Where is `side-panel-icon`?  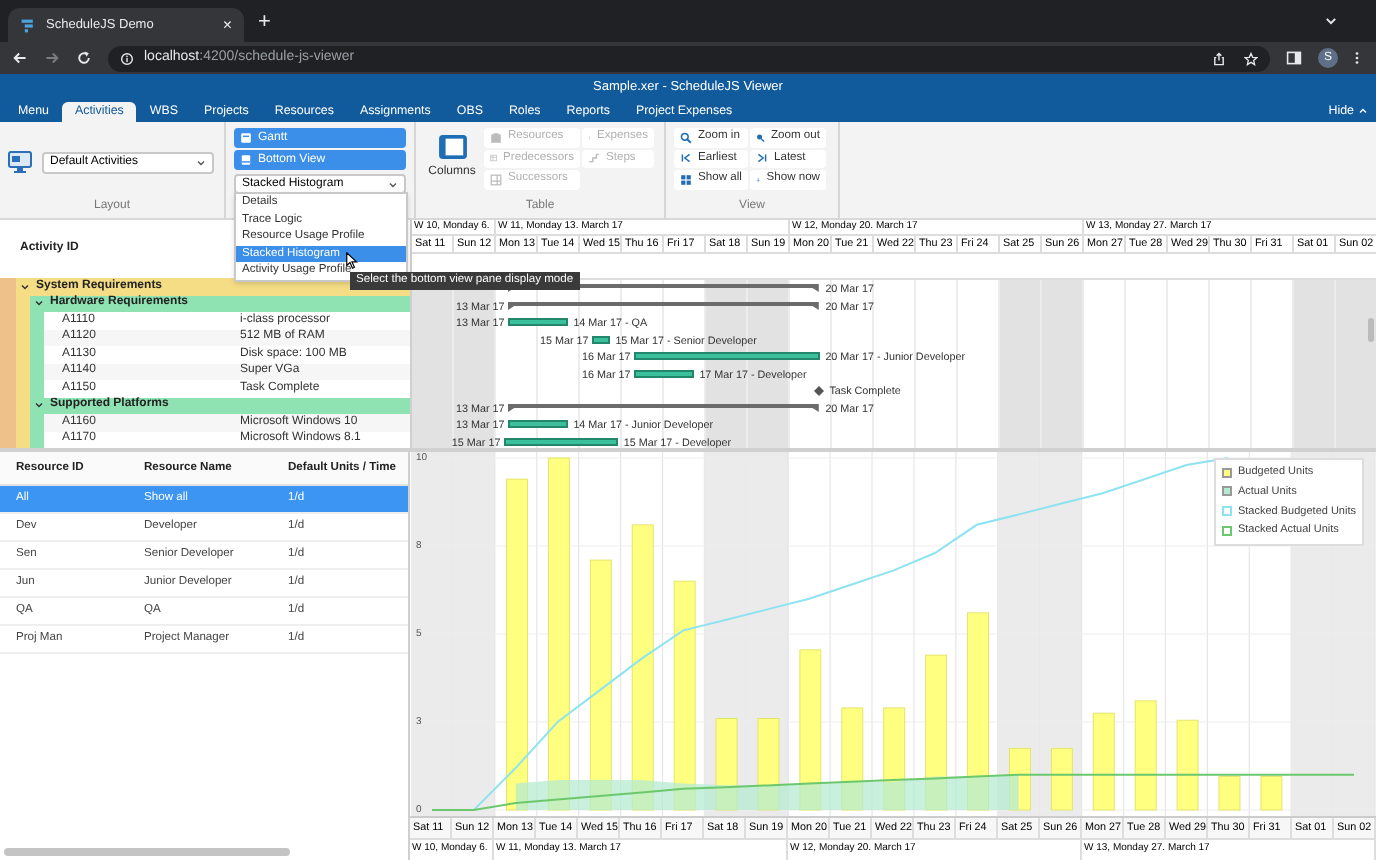
side-panel-icon is located at coordinates (1294, 58).